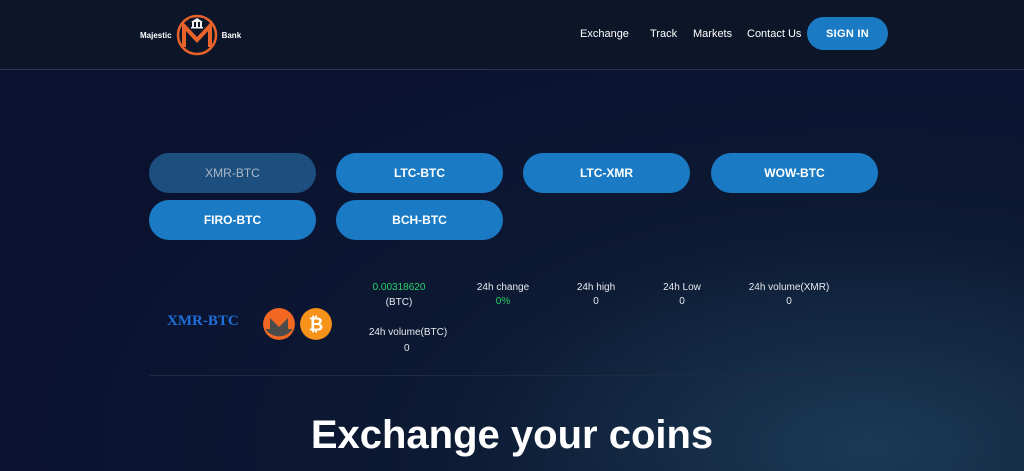  I want to click on pair-wow-btc: WOW-BTC, so click(794, 173).